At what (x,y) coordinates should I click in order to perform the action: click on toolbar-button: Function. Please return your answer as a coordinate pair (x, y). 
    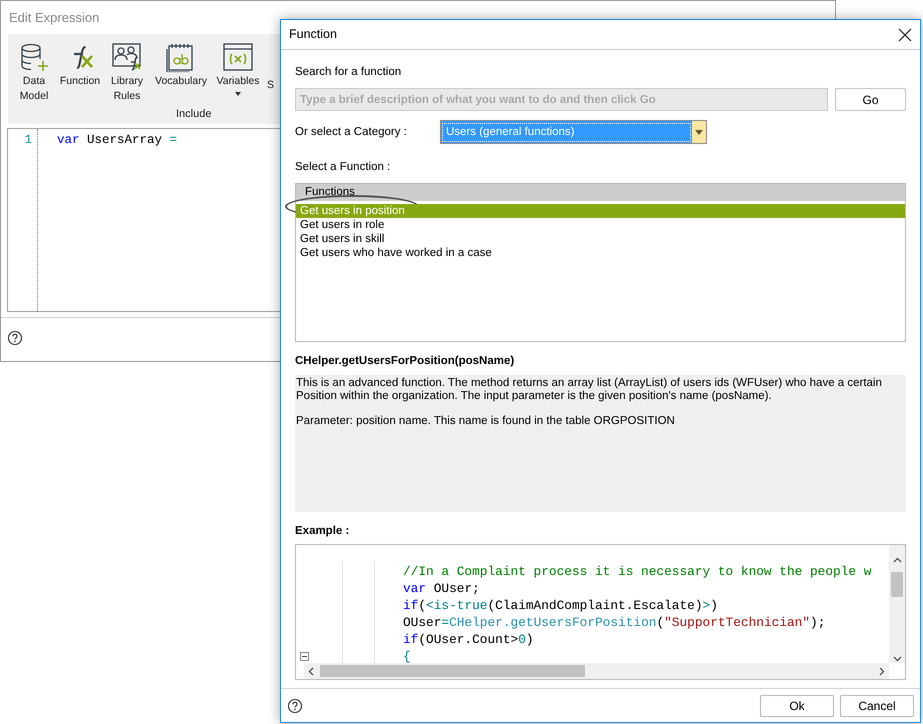
    Looking at the image, I should click on (80, 64).